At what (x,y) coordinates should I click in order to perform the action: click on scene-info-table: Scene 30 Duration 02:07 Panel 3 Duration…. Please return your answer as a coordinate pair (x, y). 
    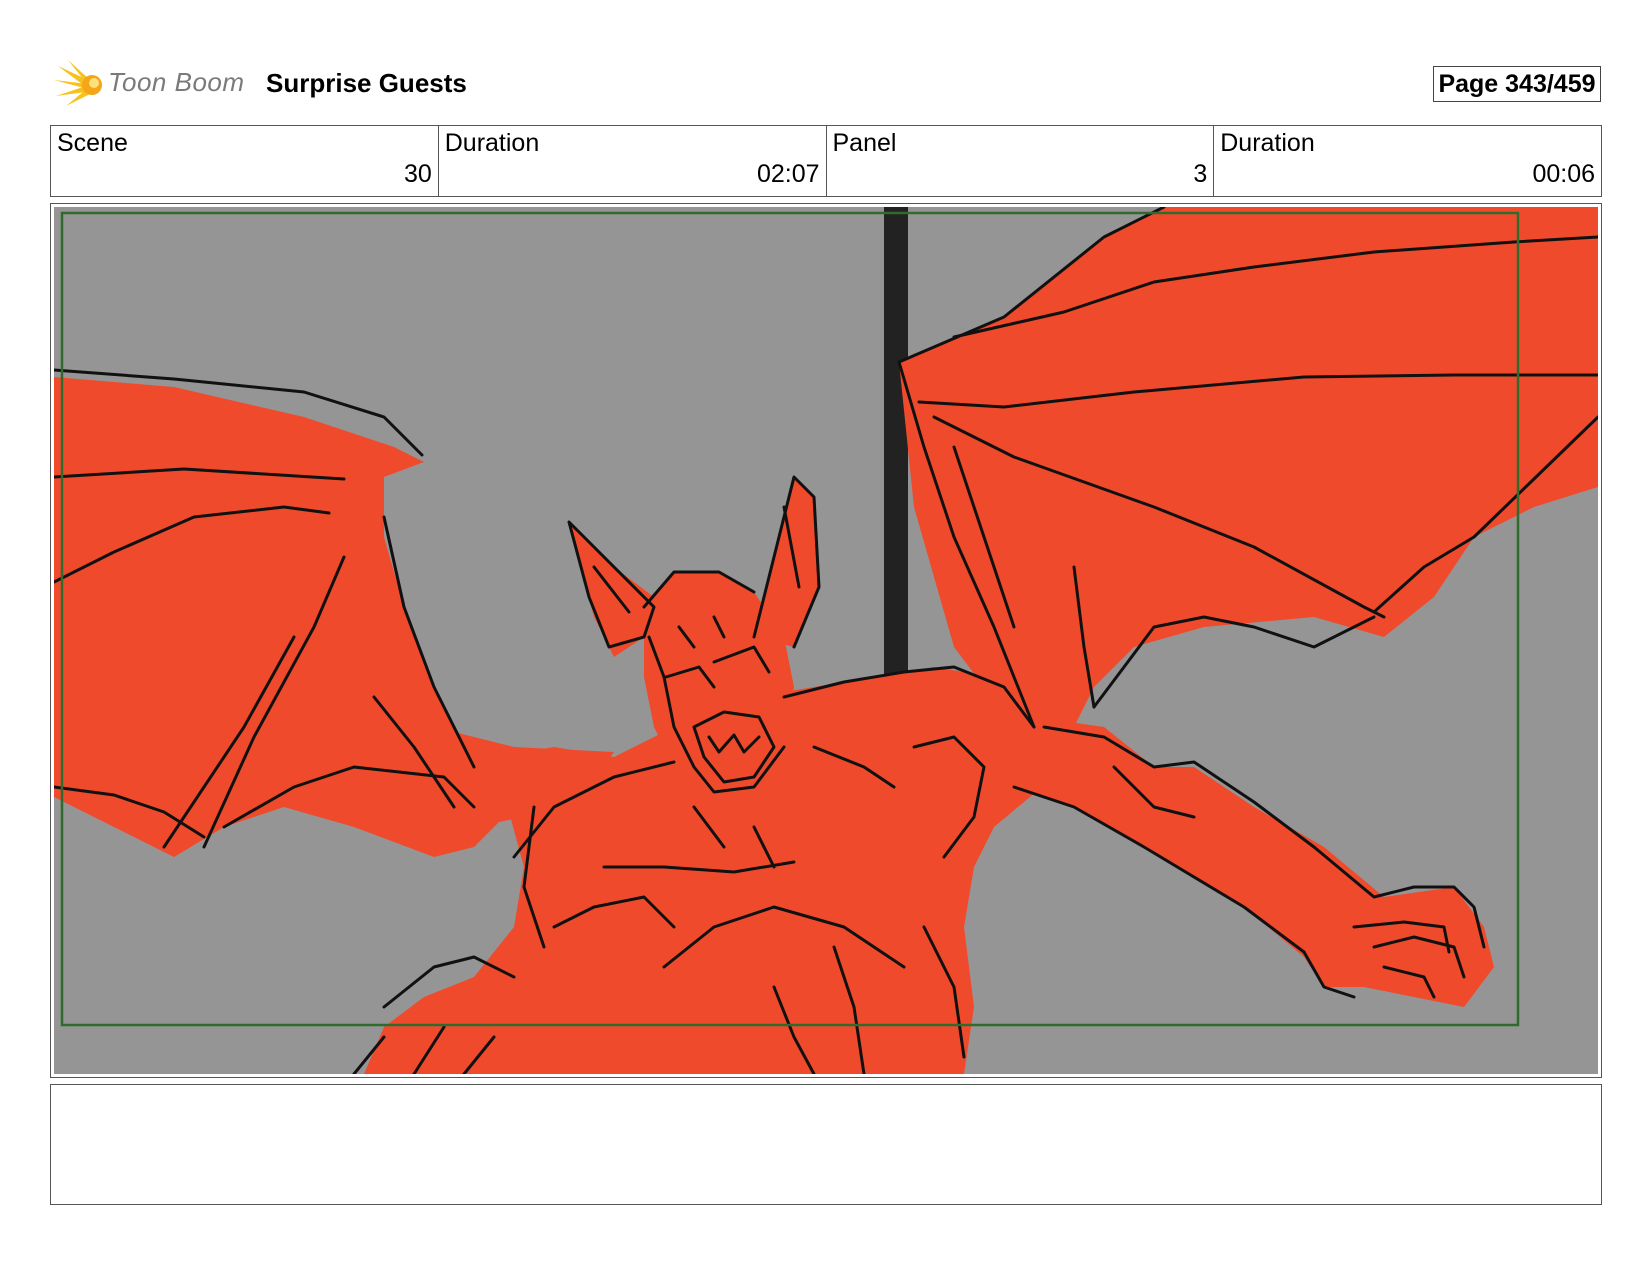
    Looking at the image, I should click on (826, 161).